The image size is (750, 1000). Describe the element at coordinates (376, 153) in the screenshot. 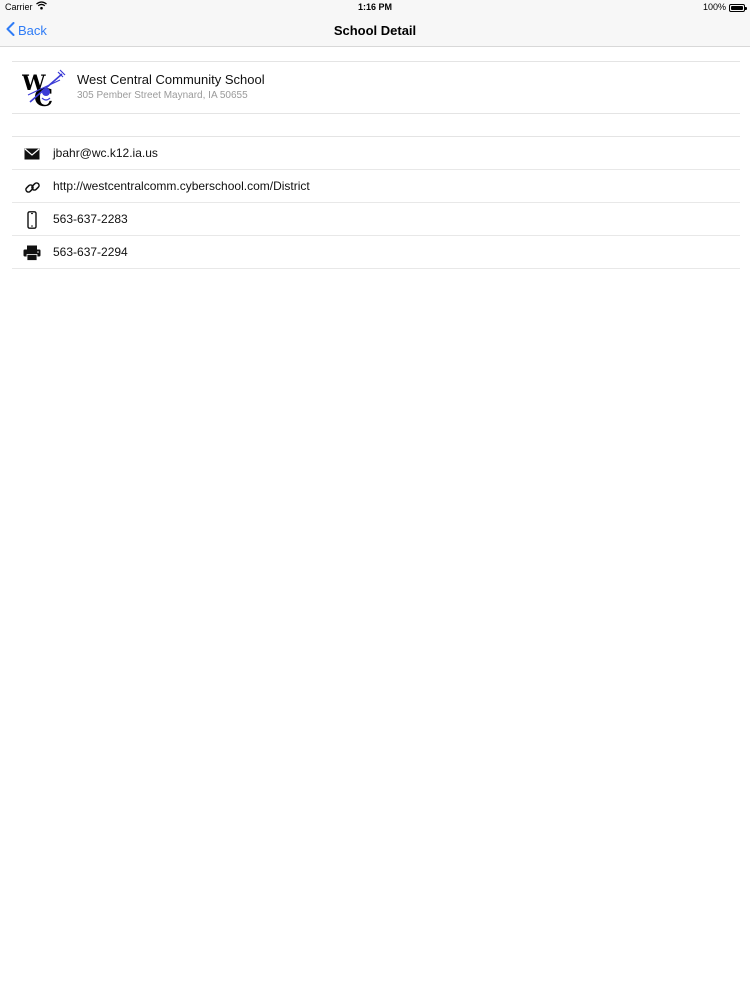

I see `email-row: jbahr@wc.k12.ia.us` at that location.